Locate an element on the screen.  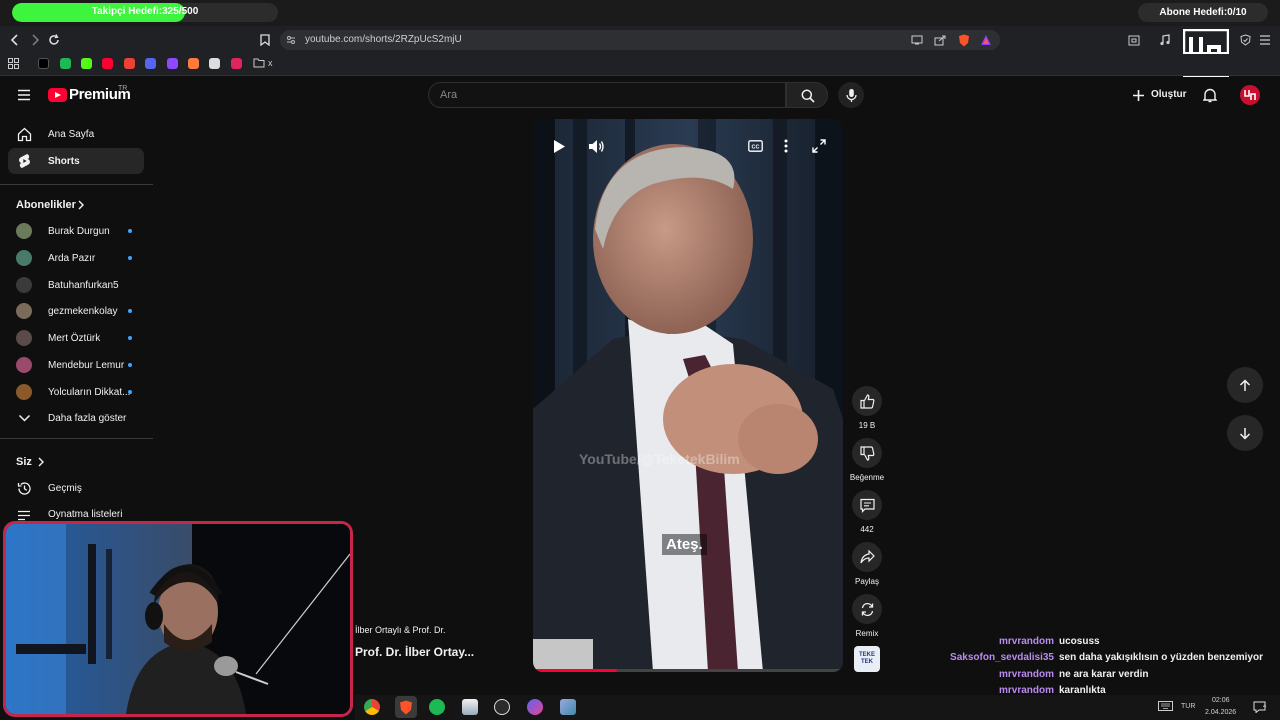
kick-bookmark-icon is located at coordinates (86, 63).